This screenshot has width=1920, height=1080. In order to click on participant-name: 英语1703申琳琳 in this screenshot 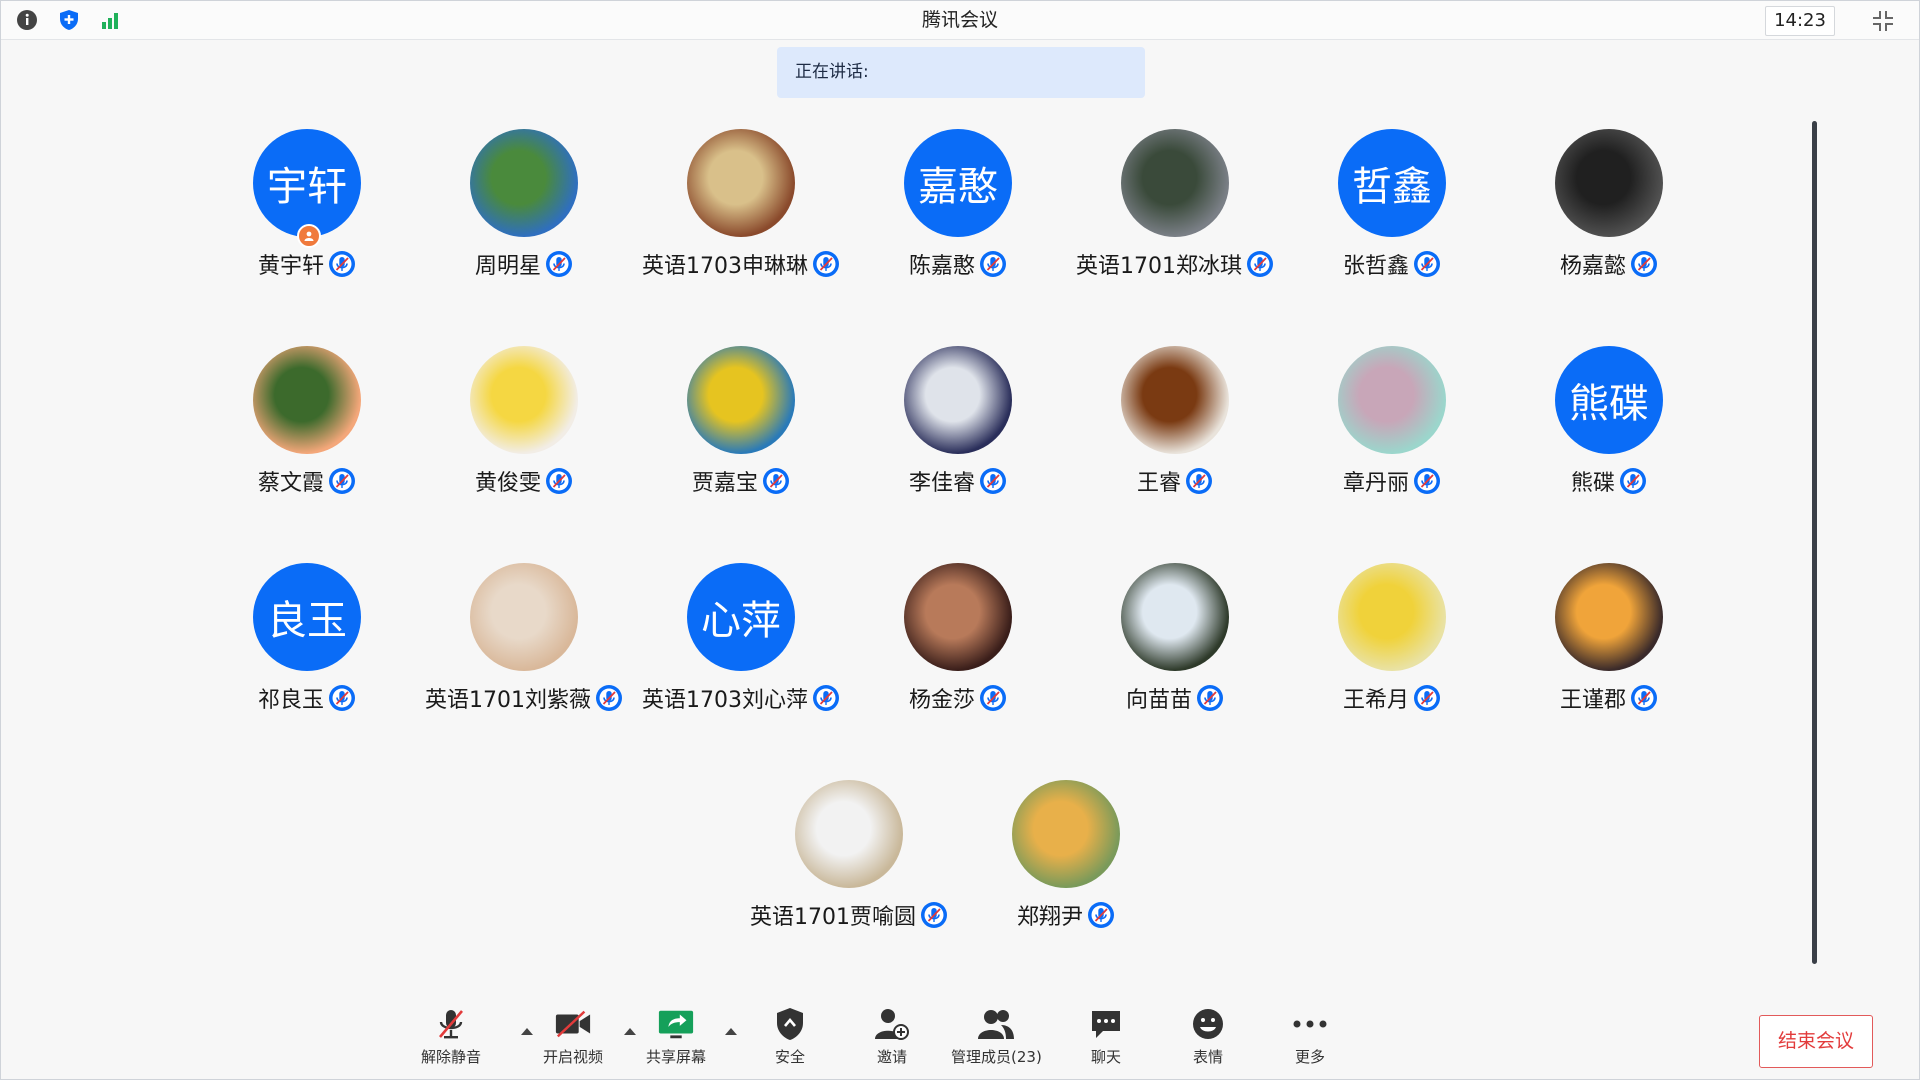, I will do `click(725, 266)`.